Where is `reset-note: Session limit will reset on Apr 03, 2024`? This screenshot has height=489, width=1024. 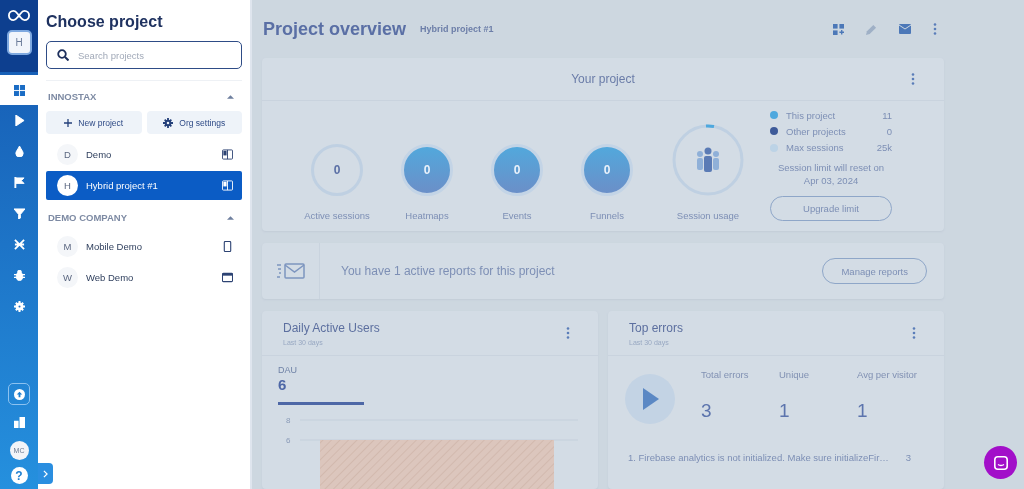
reset-note: Session limit will reset on Apr 03, 2024 is located at coordinates (831, 174).